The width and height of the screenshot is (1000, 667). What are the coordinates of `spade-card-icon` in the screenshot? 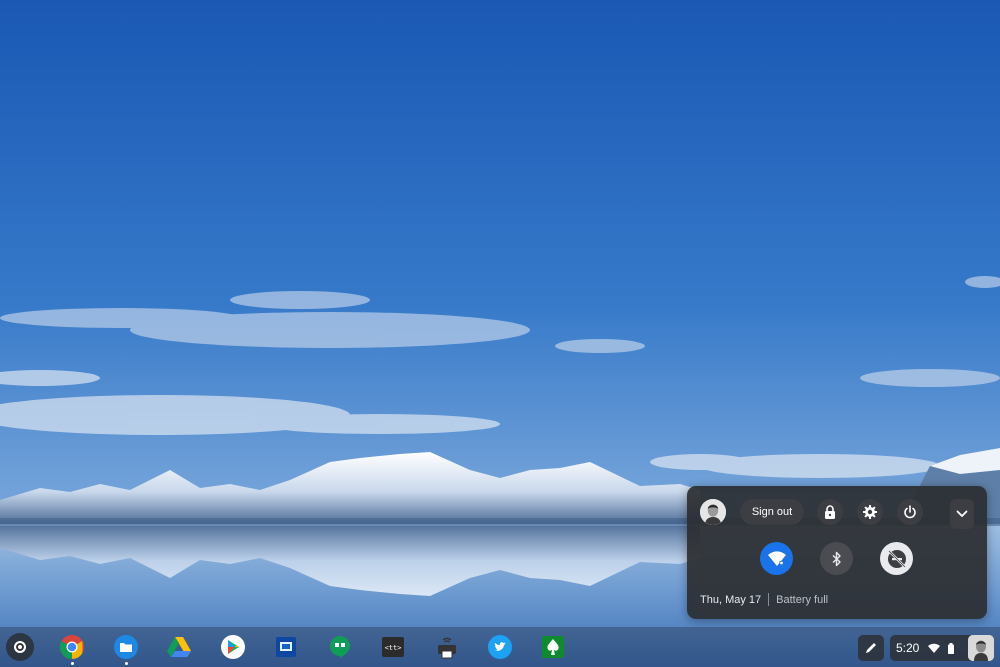 It's located at (553, 647).